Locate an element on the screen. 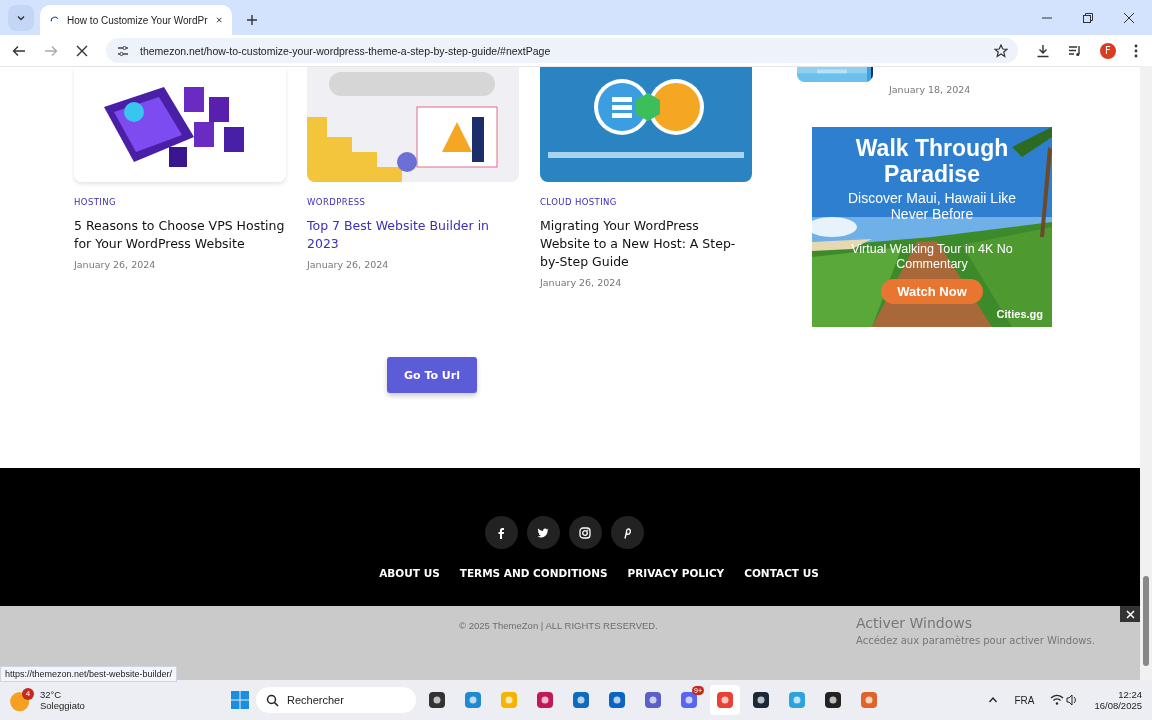 The image size is (1152, 720). tab-title: How to Customize Your WordPr is located at coordinates (137, 20).